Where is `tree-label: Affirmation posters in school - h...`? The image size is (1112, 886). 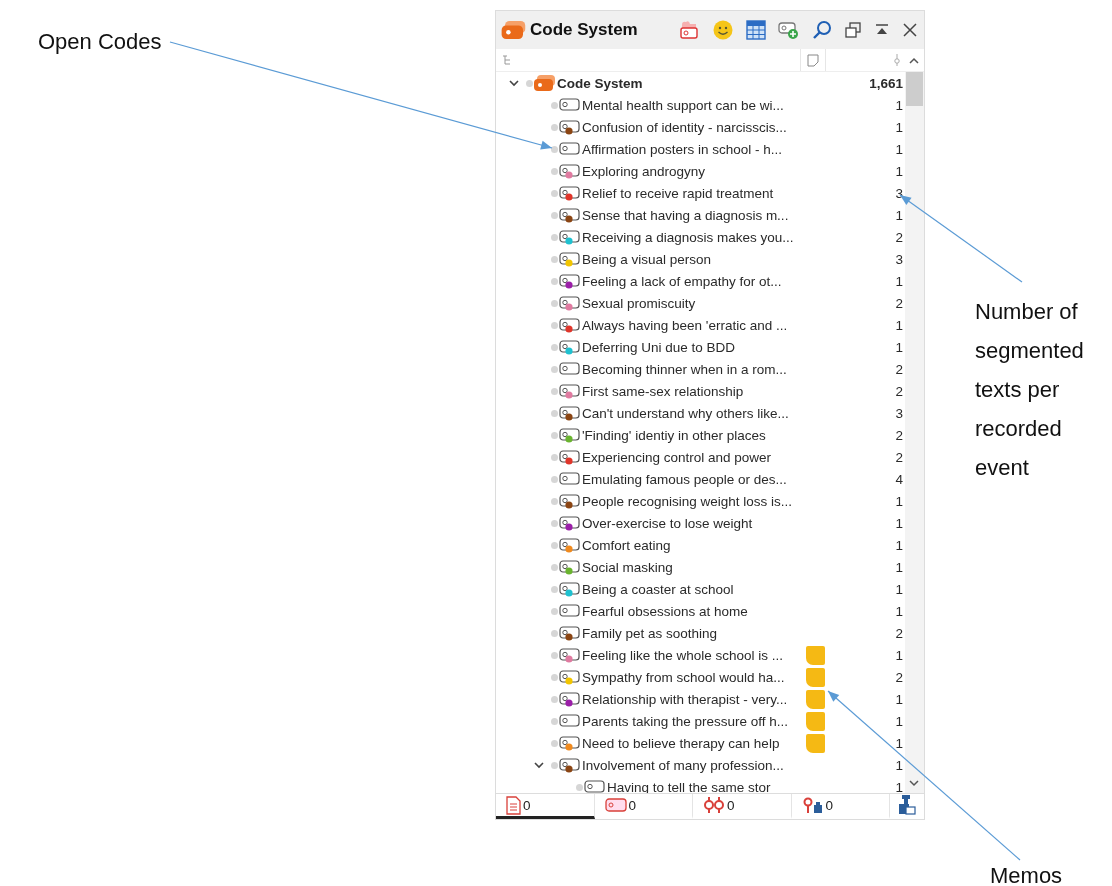 tree-label: Affirmation posters in school - h... is located at coordinates (682, 149).